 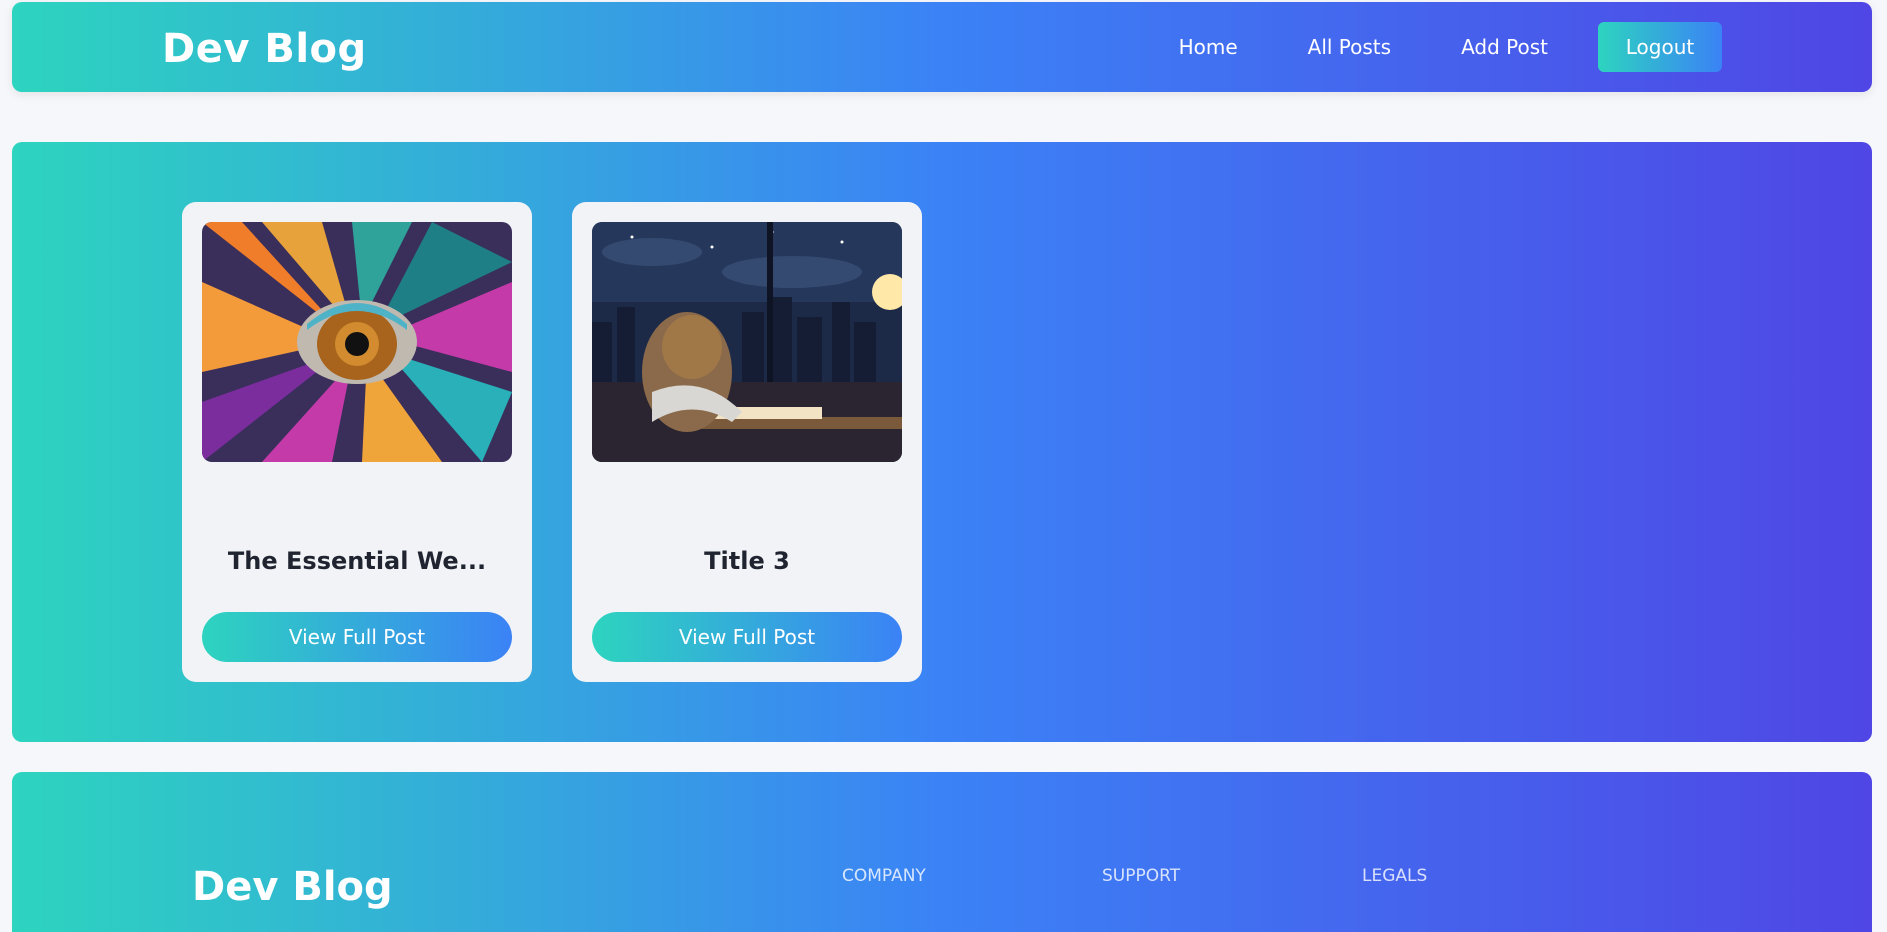 I want to click on post-image-night-study, so click(x=747, y=342).